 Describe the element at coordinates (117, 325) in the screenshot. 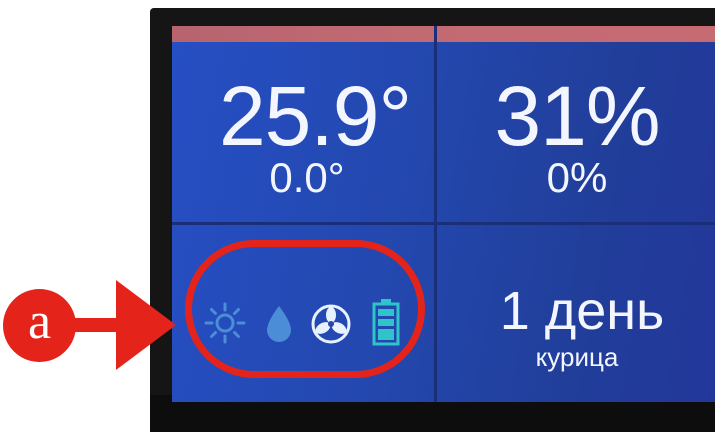

I see `annotation-arrow-icon` at that location.